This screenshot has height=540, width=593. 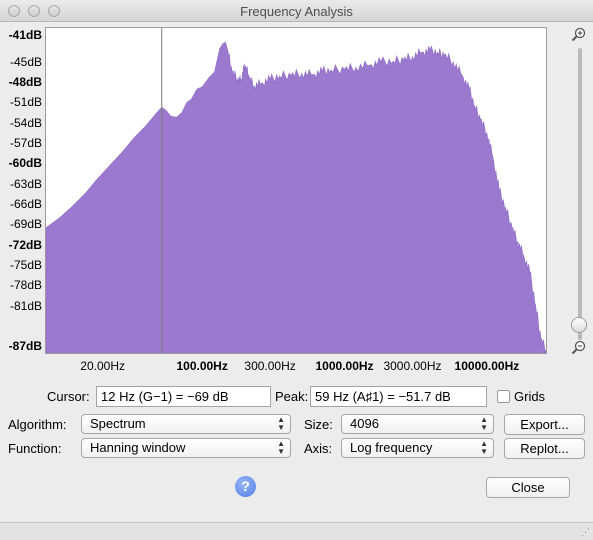 What do you see at coordinates (25, 346) in the screenshot?
I see `y-tick-label: -87dB` at bounding box center [25, 346].